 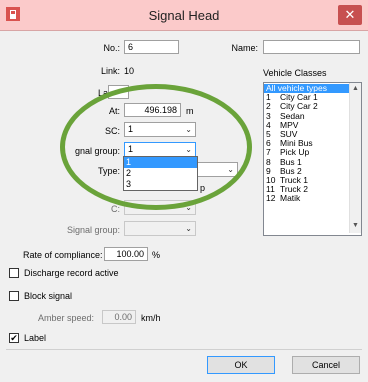 I want to click on signal-group-label: gnal group:, so click(x=97, y=151).